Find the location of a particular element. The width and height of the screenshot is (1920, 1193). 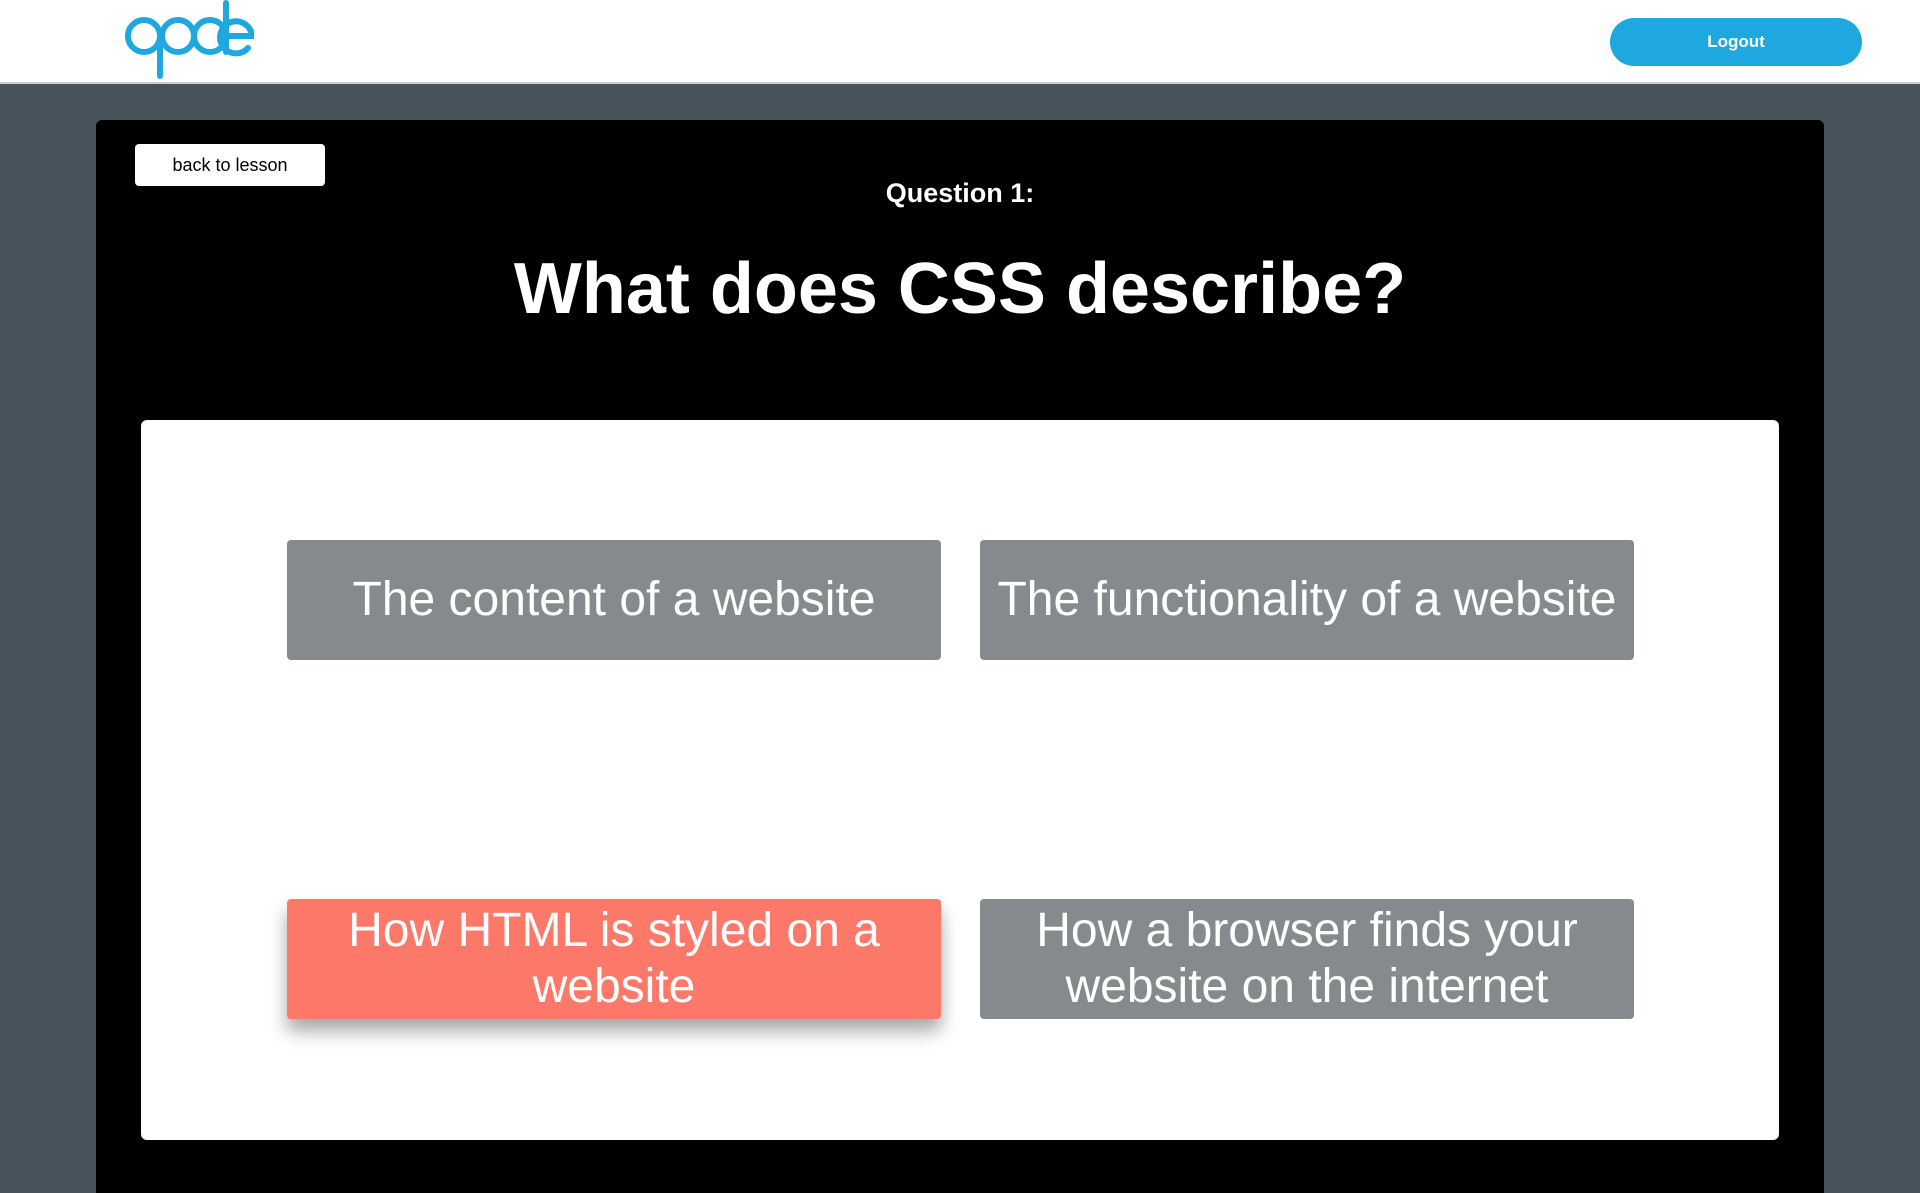

question-number: Question 1: is located at coordinates (960, 193).